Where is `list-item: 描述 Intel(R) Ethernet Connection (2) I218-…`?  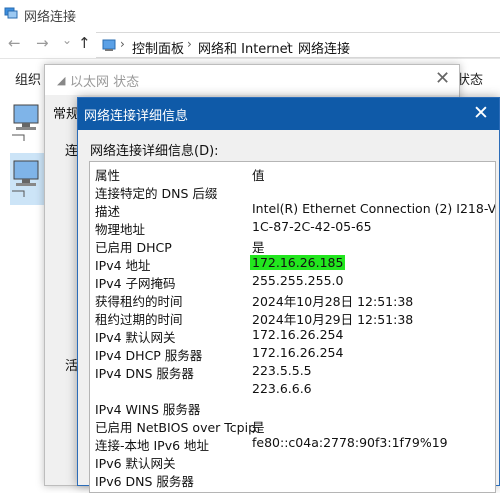
list-item: 描述 Intel(R) Ethernet Connection (2) I218-… is located at coordinates (293, 209).